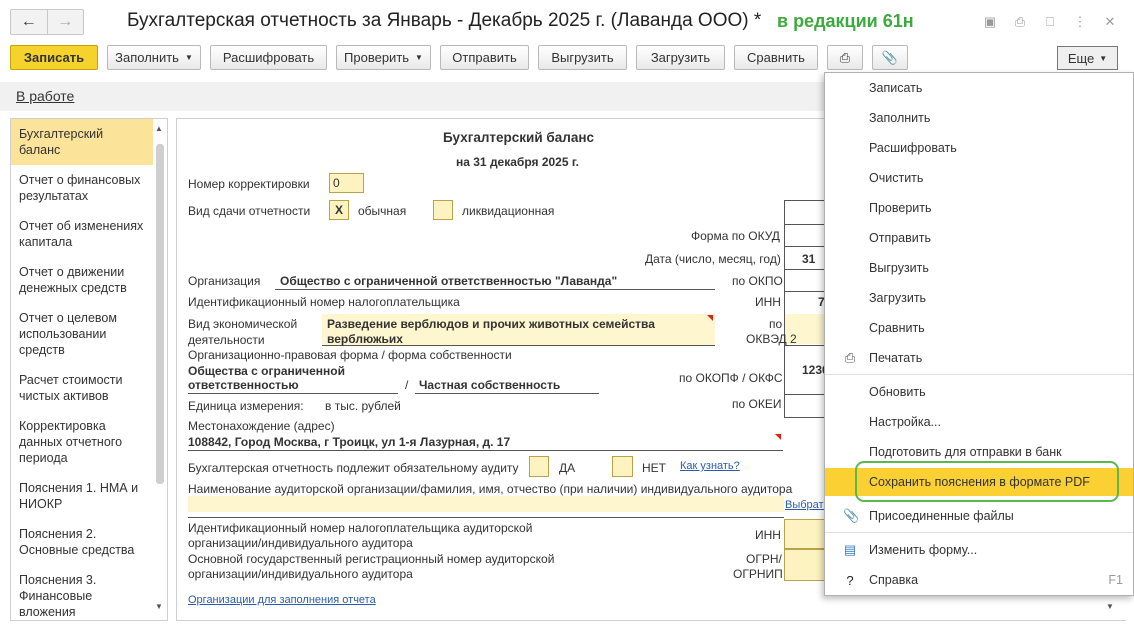 The height and width of the screenshot is (631, 1134). What do you see at coordinates (282, 600) in the screenshot?
I see `orgs-for-report-link: Организации для заполнения отчета` at bounding box center [282, 600].